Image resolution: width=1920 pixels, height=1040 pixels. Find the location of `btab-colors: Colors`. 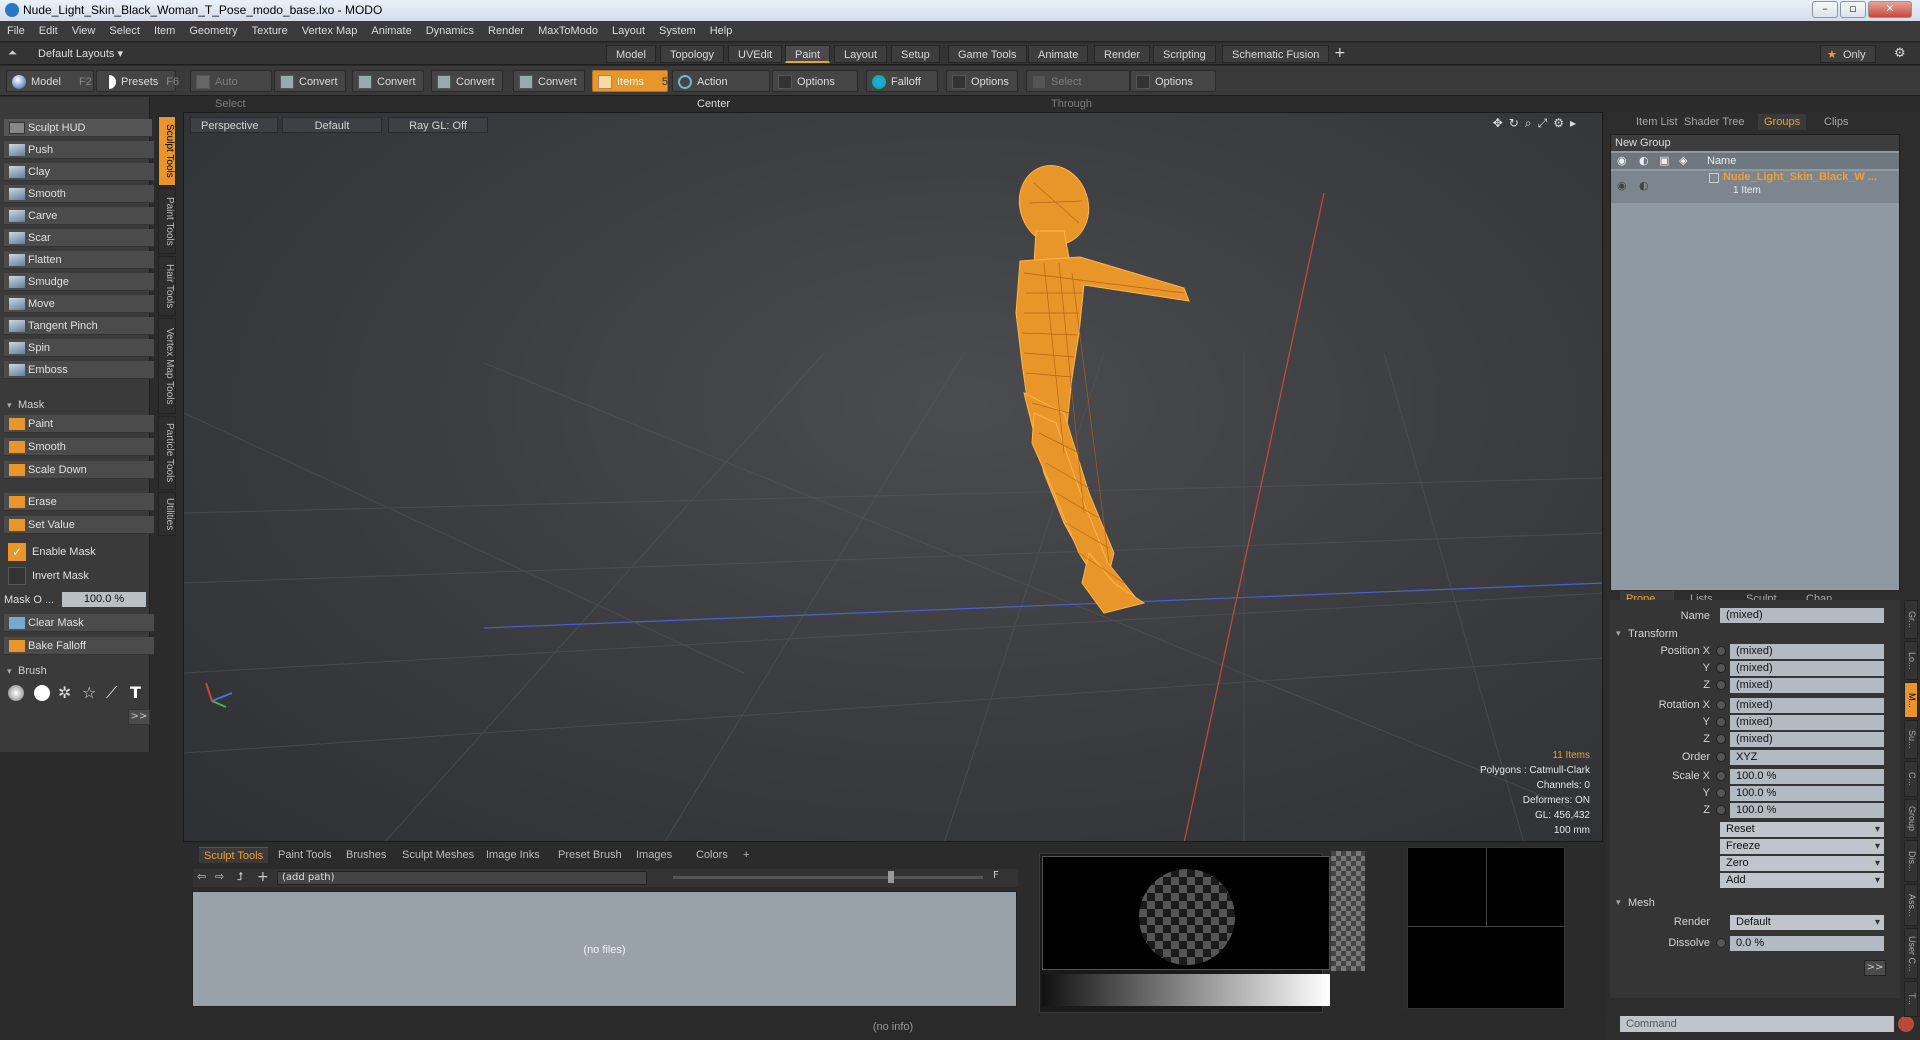

btab-colors: Colors is located at coordinates (712, 855).